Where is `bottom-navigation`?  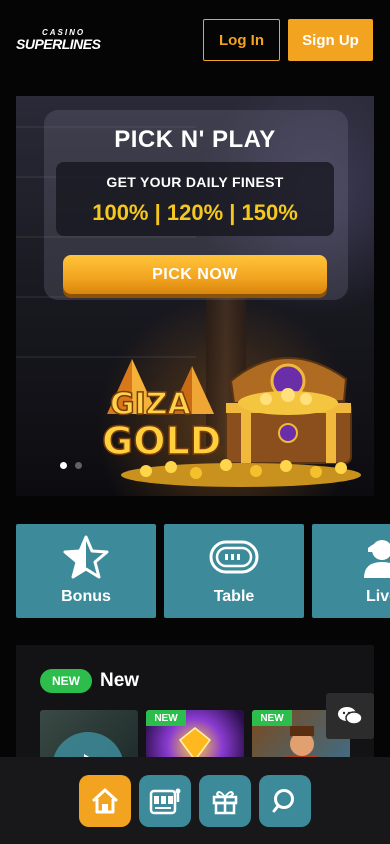
bottom-navigation is located at coordinates (195, 800).